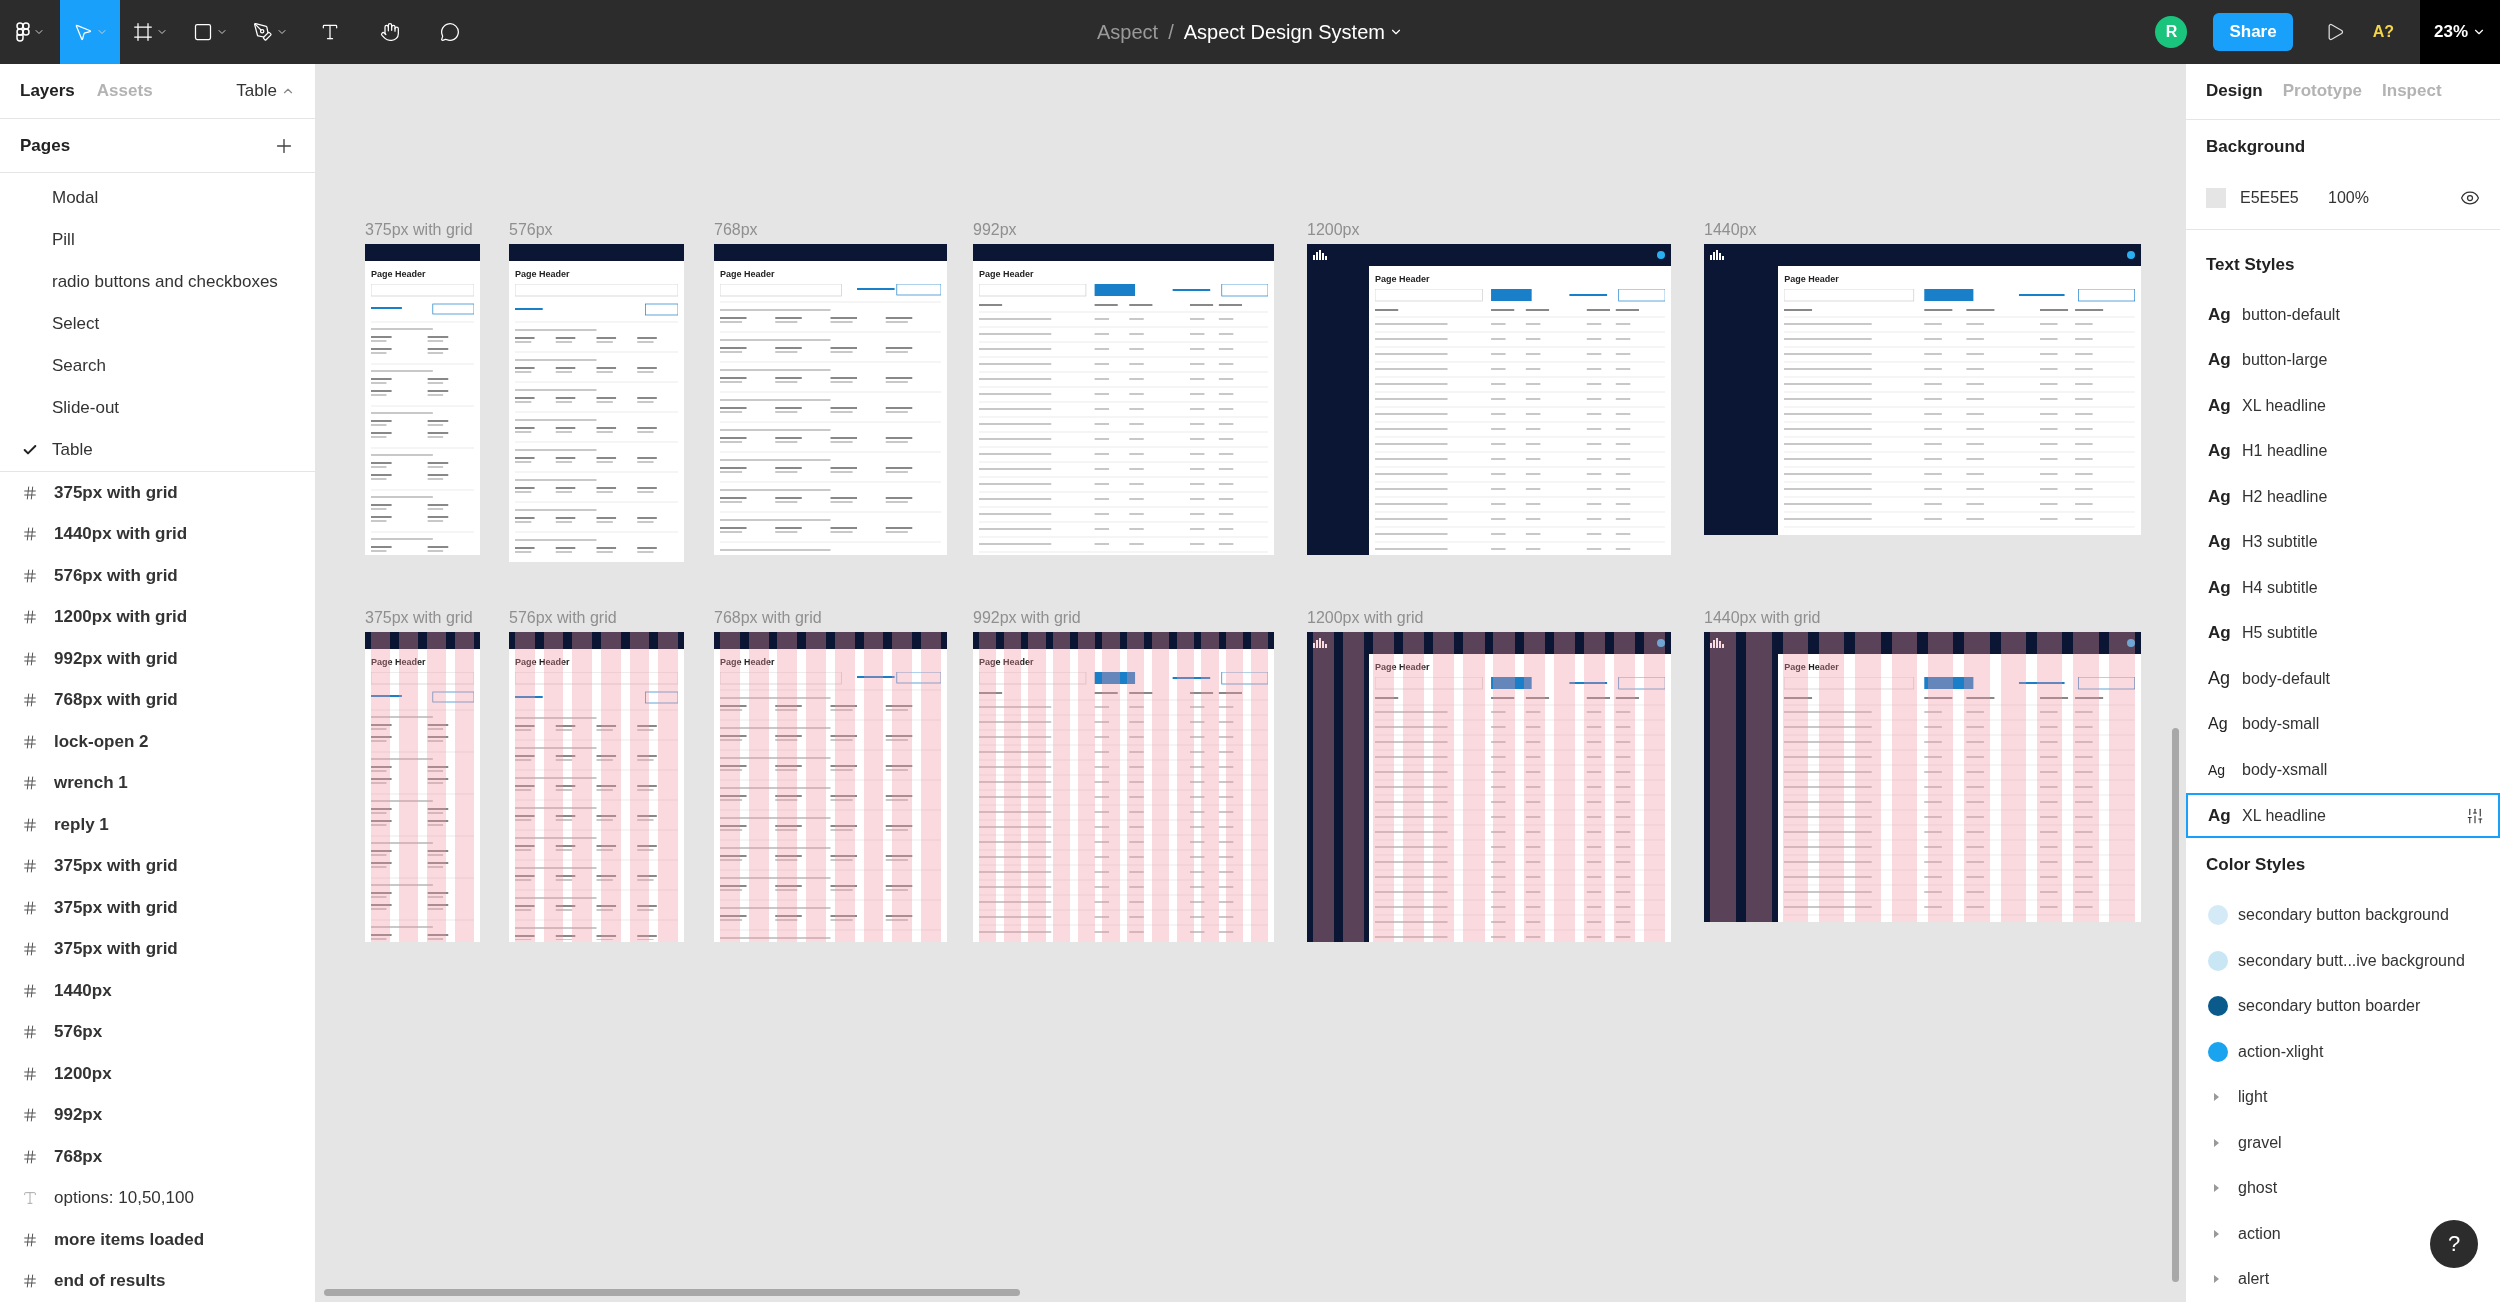  I want to click on text-style-item: Ag button-default, so click(2343, 314).